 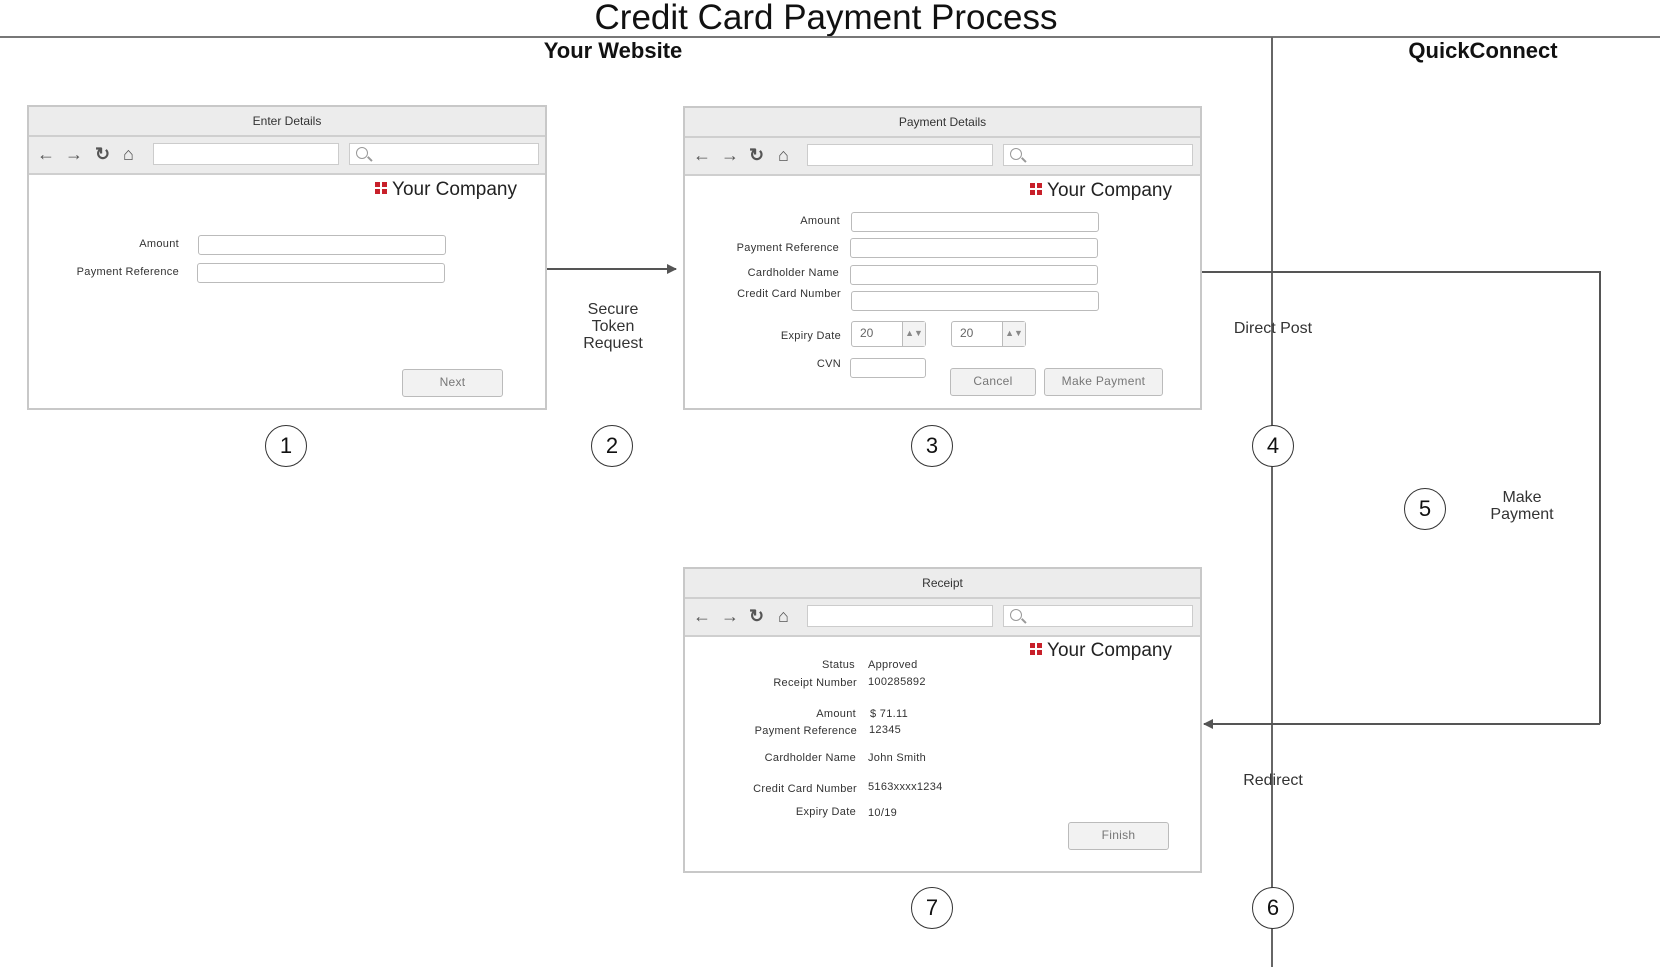 What do you see at coordinates (889, 714) in the screenshot?
I see `receipt-value-amount: $ 71.11` at bounding box center [889, 714].